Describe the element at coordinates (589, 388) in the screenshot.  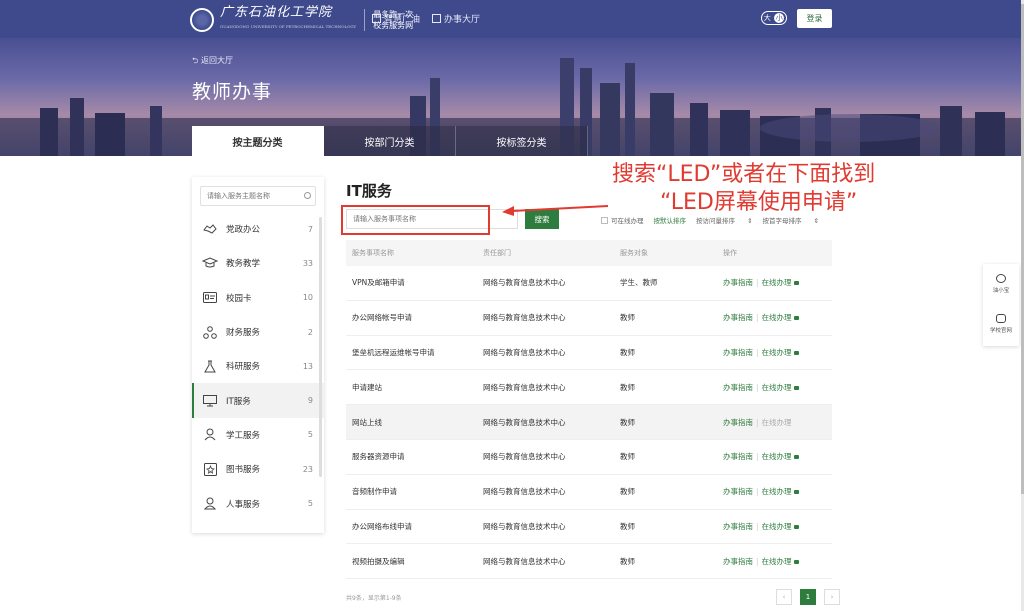
I see `table-row: 申请建站 网络与教育信息技术中心 教师 办事指南 | 在线办理` at that location.